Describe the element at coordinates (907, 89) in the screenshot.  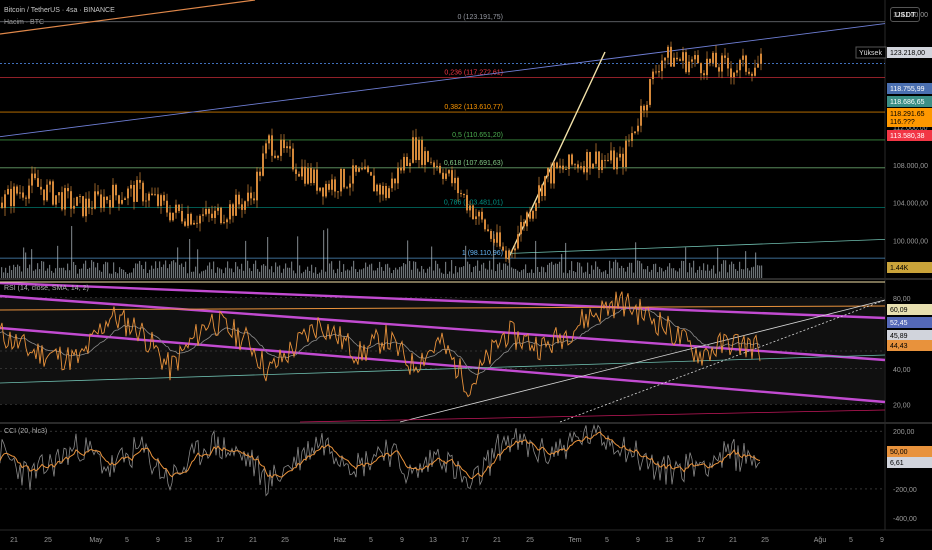
I see `current-price-badge: 118.755,99` at that location.